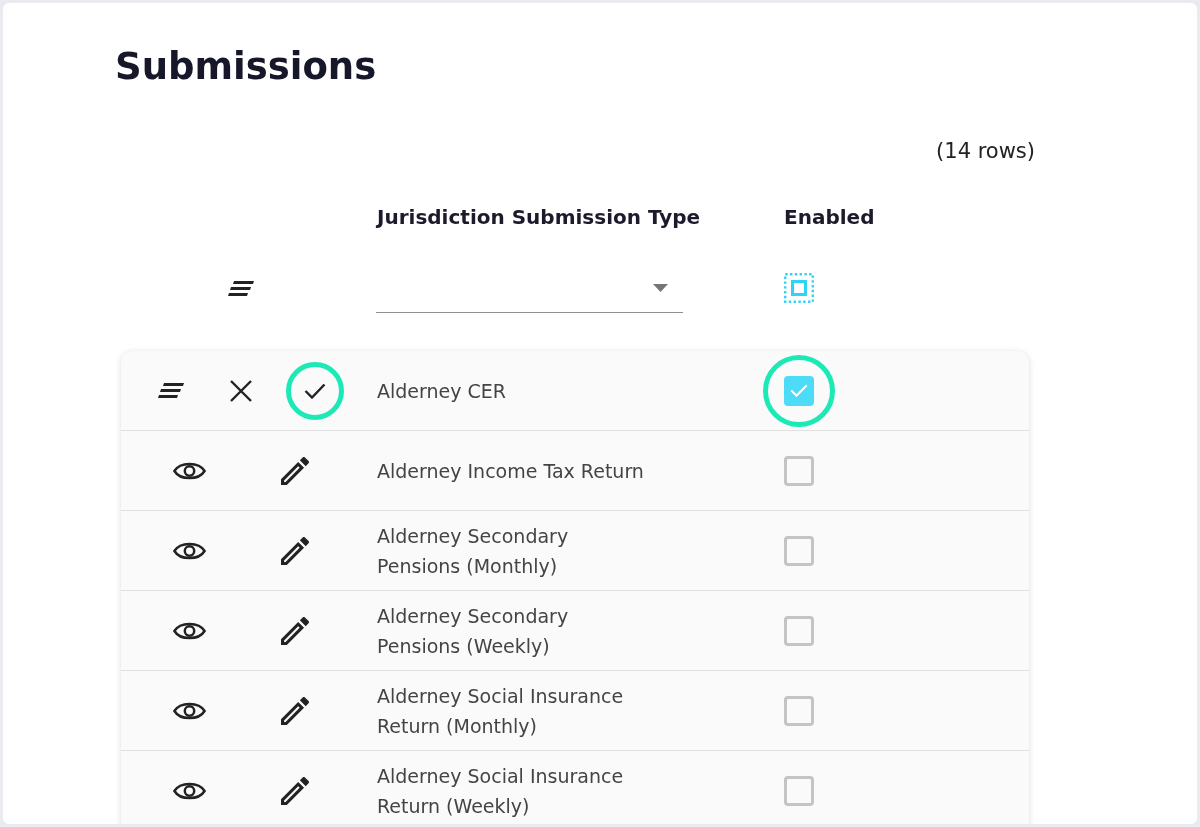 This screenshot has width=1200, height=827. What do you see at coordinates (473, 551) in the screenshot?
I see `submission-name: Alderney Secondary Pensions (Monthly)` at bounding box center [473, 551].